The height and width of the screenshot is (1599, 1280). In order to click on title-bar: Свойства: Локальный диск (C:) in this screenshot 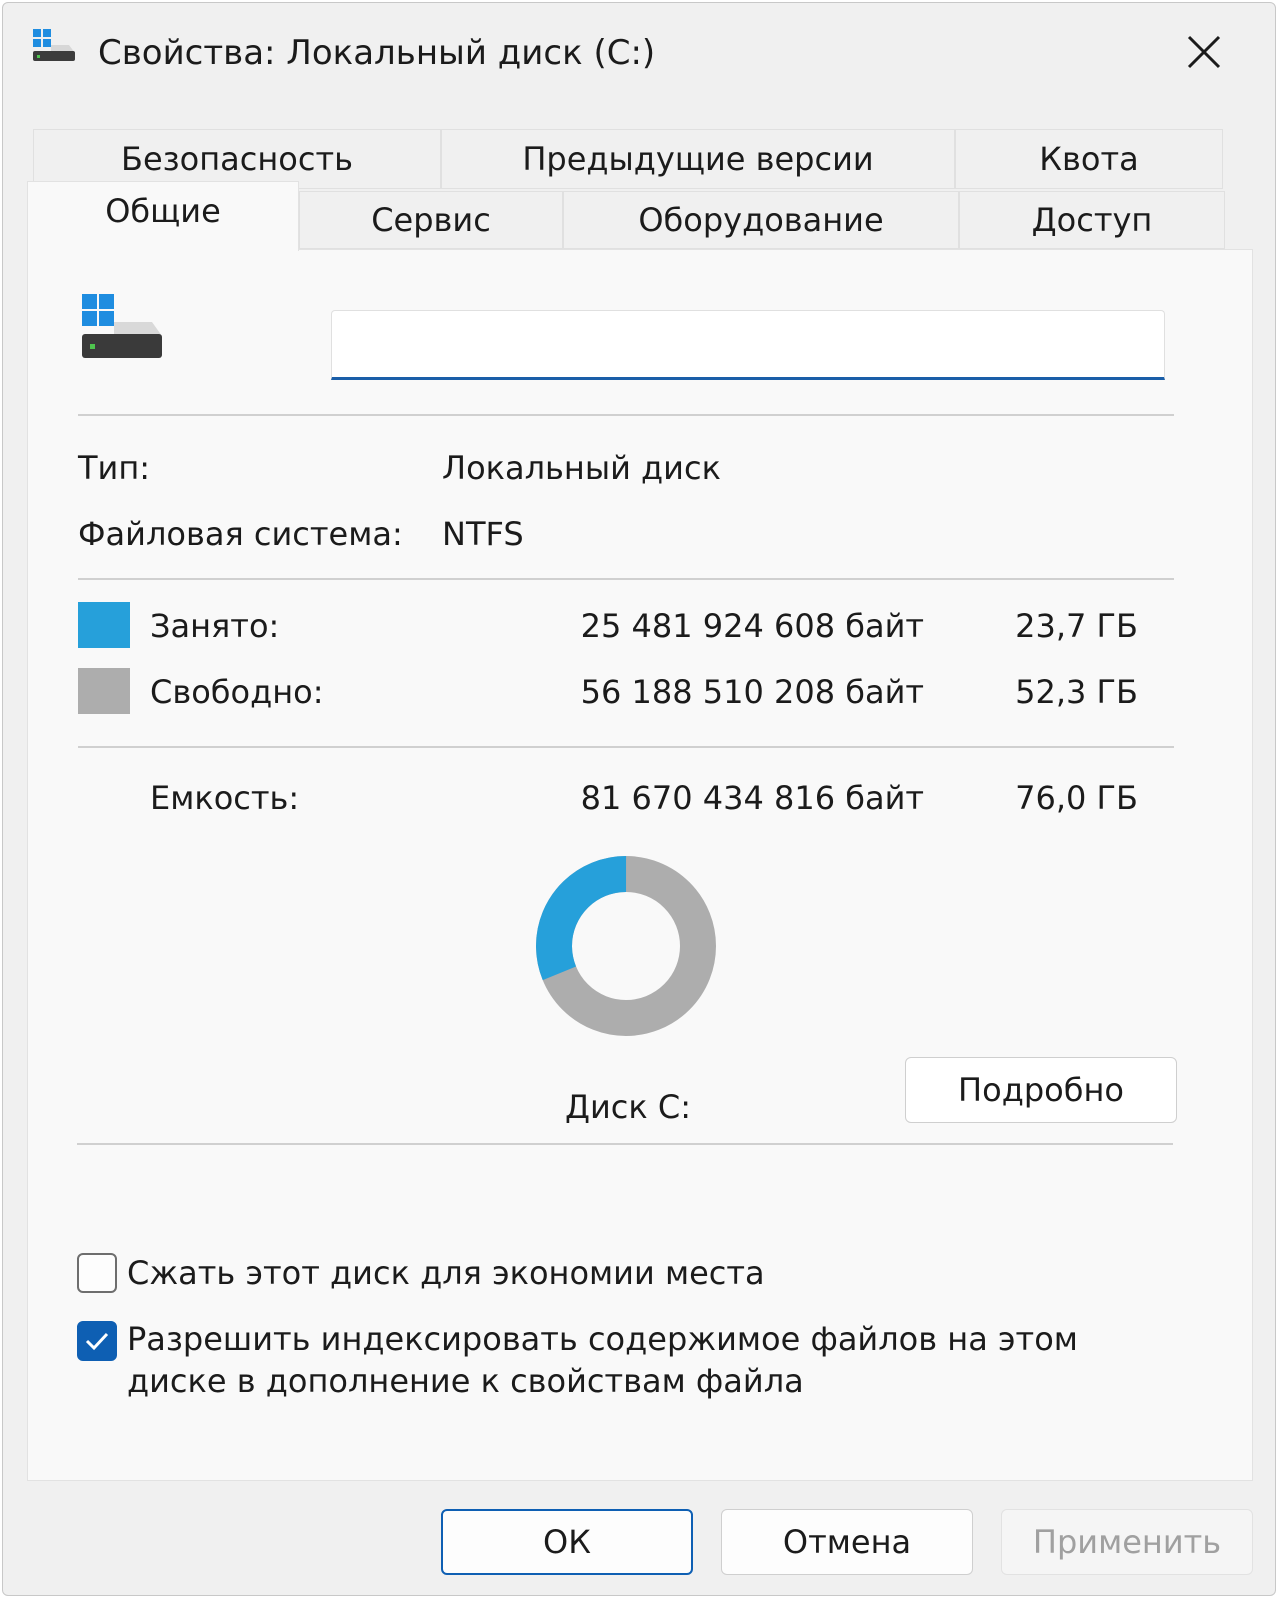, I will do `click(639, 53)`.